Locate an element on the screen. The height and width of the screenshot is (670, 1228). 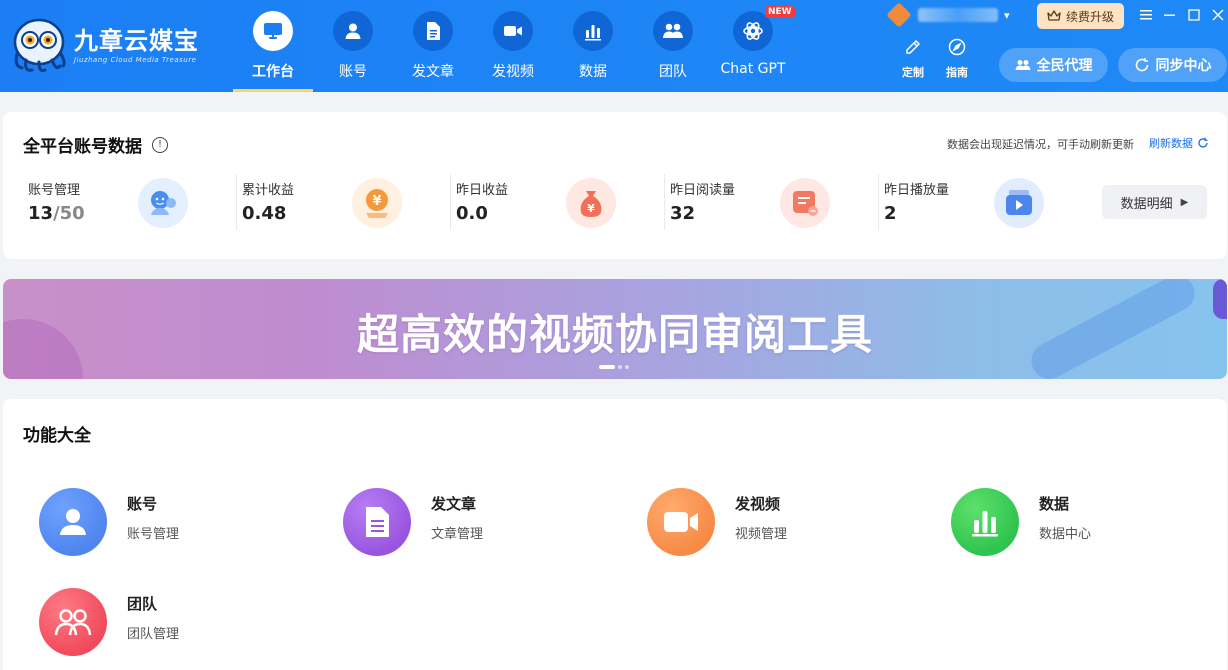
user-icon is located at coordinates (353, 31).